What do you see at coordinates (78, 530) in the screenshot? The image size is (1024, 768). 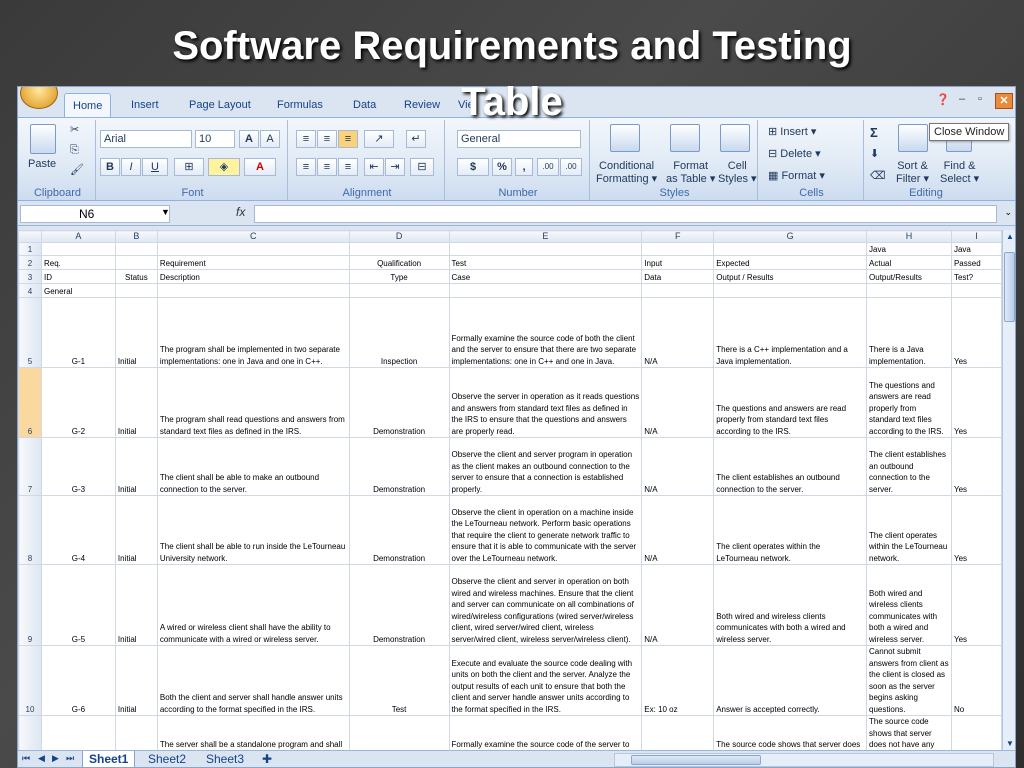 I see `req-id-cell: G-4` at bounding box center [78, 530].